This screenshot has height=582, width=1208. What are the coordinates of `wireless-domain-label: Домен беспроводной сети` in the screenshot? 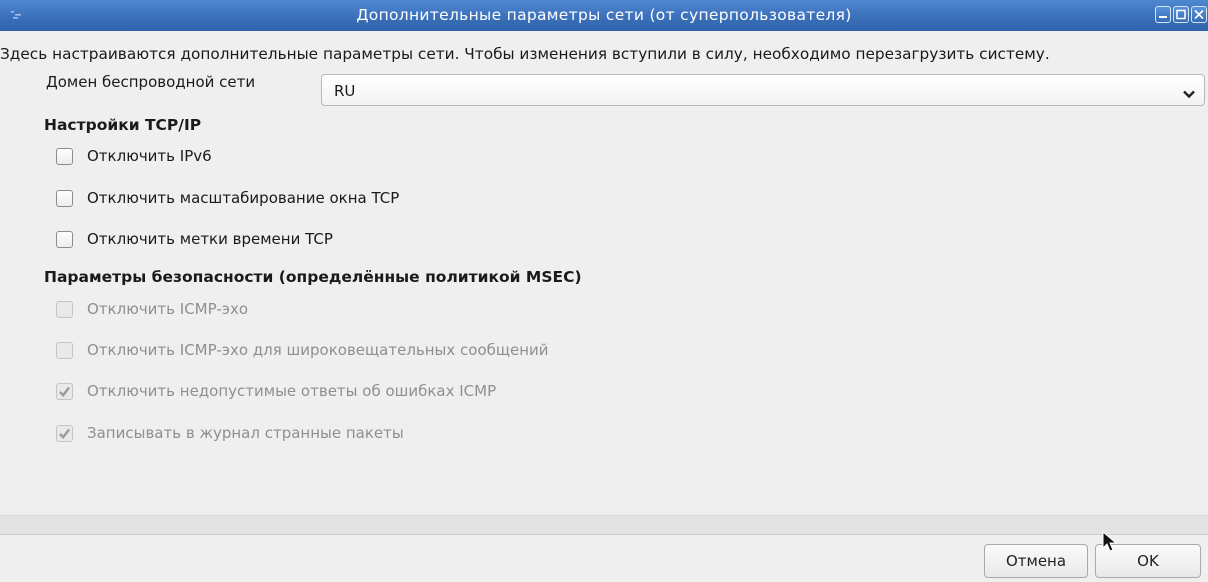 It's located at (151, 82).